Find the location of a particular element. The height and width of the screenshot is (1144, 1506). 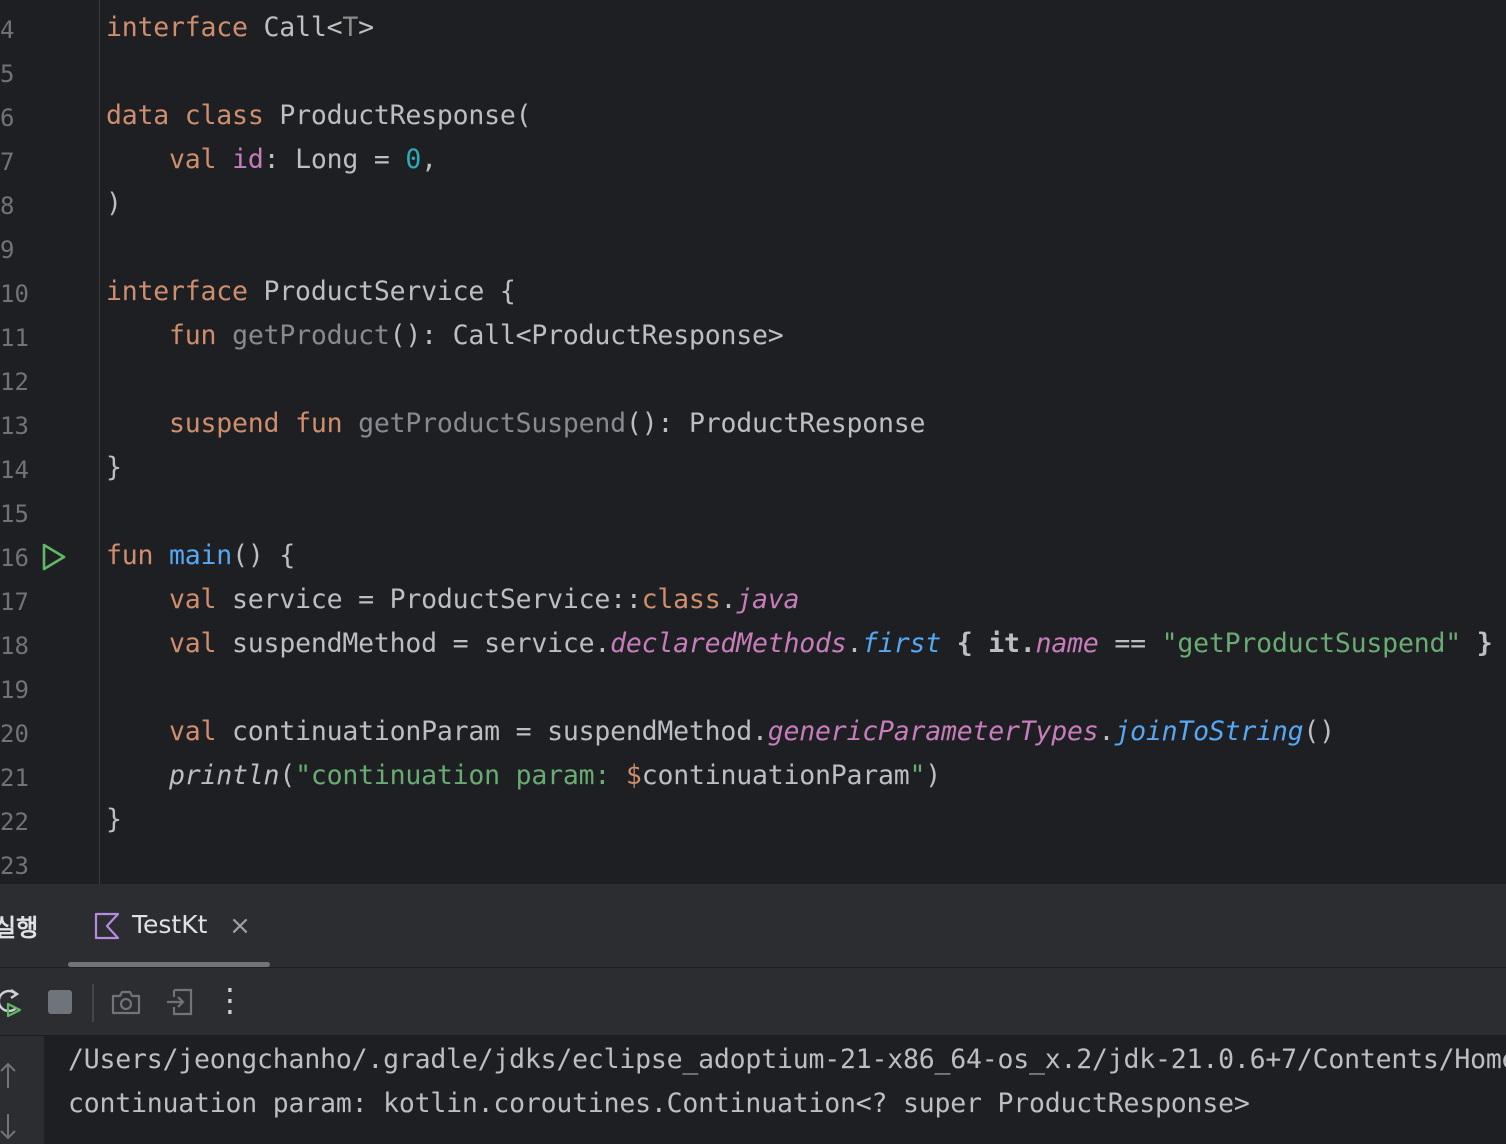

stop-icon is located at coordinates (60, 1002).